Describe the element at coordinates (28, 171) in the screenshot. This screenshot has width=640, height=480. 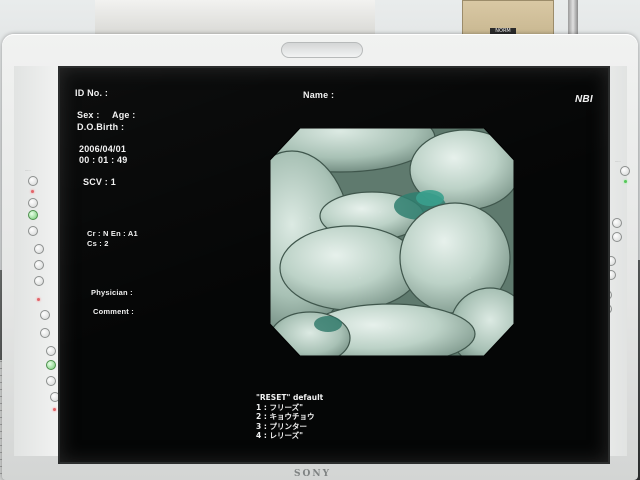
I see `left-panel-tiny-label: ·····` at that location.